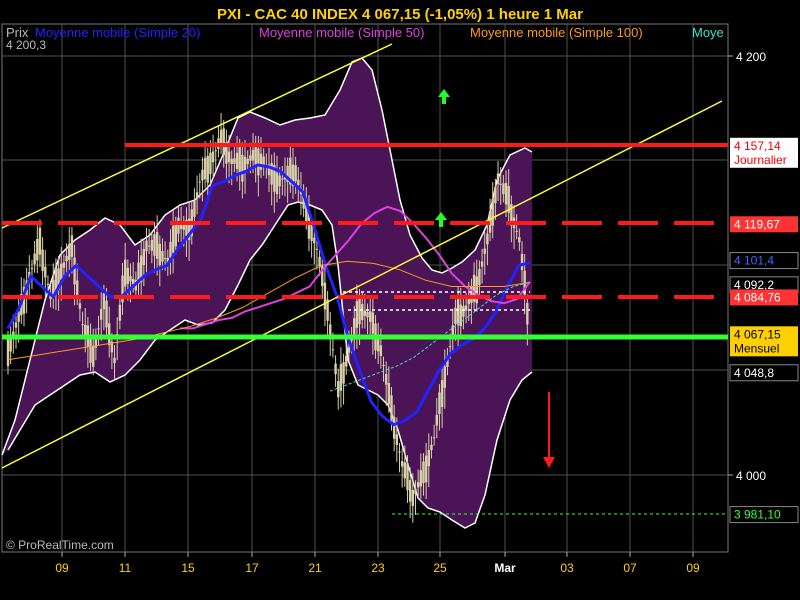 This screenshot has height=600, width=800. Describe the element at coordinates (26, 45) in the screenshot. I see `legend-high-value: 4 200,3` at that location.